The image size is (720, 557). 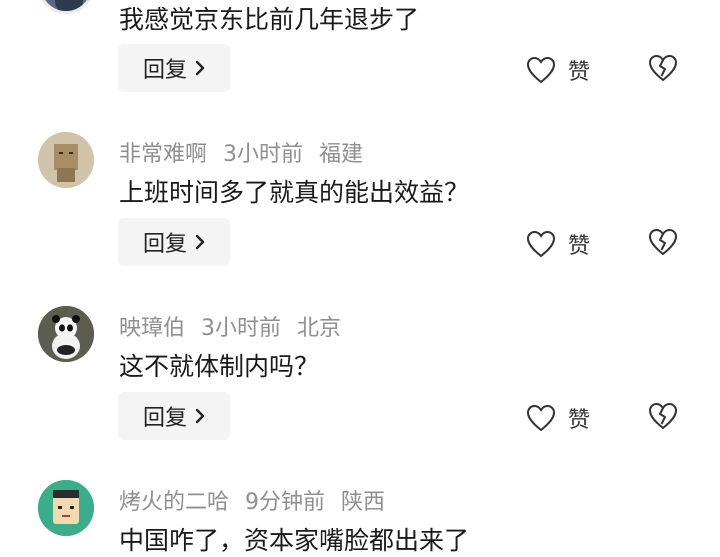 What do you see at coordinates (285, 502) in the screenshot?
I see `timestamp: 9分钟前` at bounding box center [285, 502].